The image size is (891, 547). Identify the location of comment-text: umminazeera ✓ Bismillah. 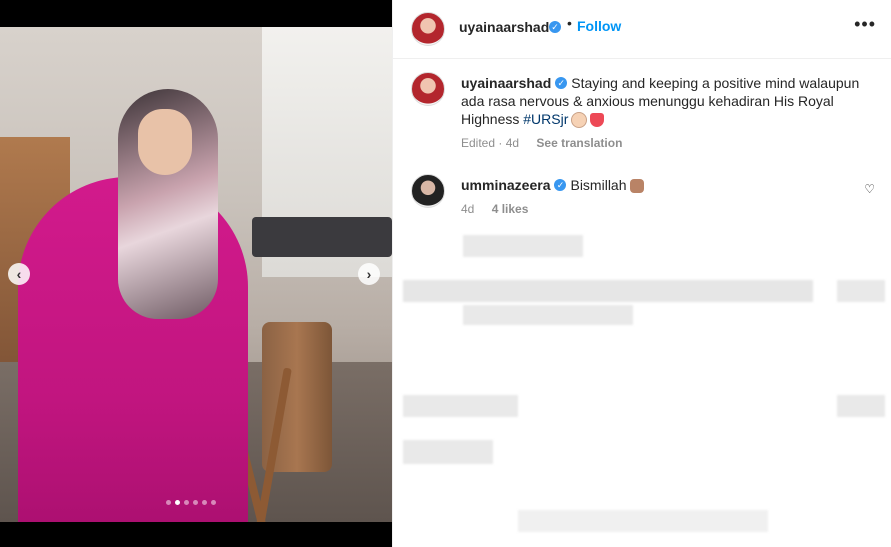
(661, 185).